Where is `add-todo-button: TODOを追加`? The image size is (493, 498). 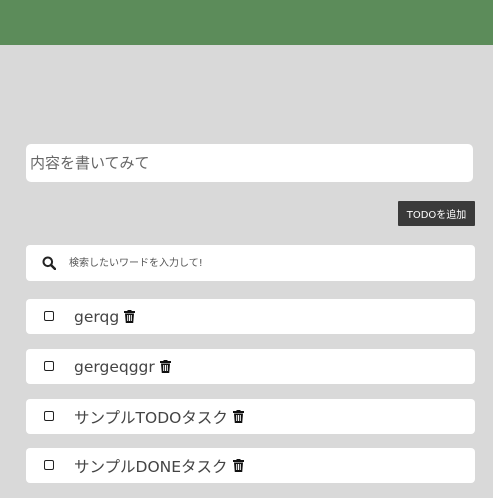 add-todo-button: TODOを追加 is located at coordinates (436, 213).